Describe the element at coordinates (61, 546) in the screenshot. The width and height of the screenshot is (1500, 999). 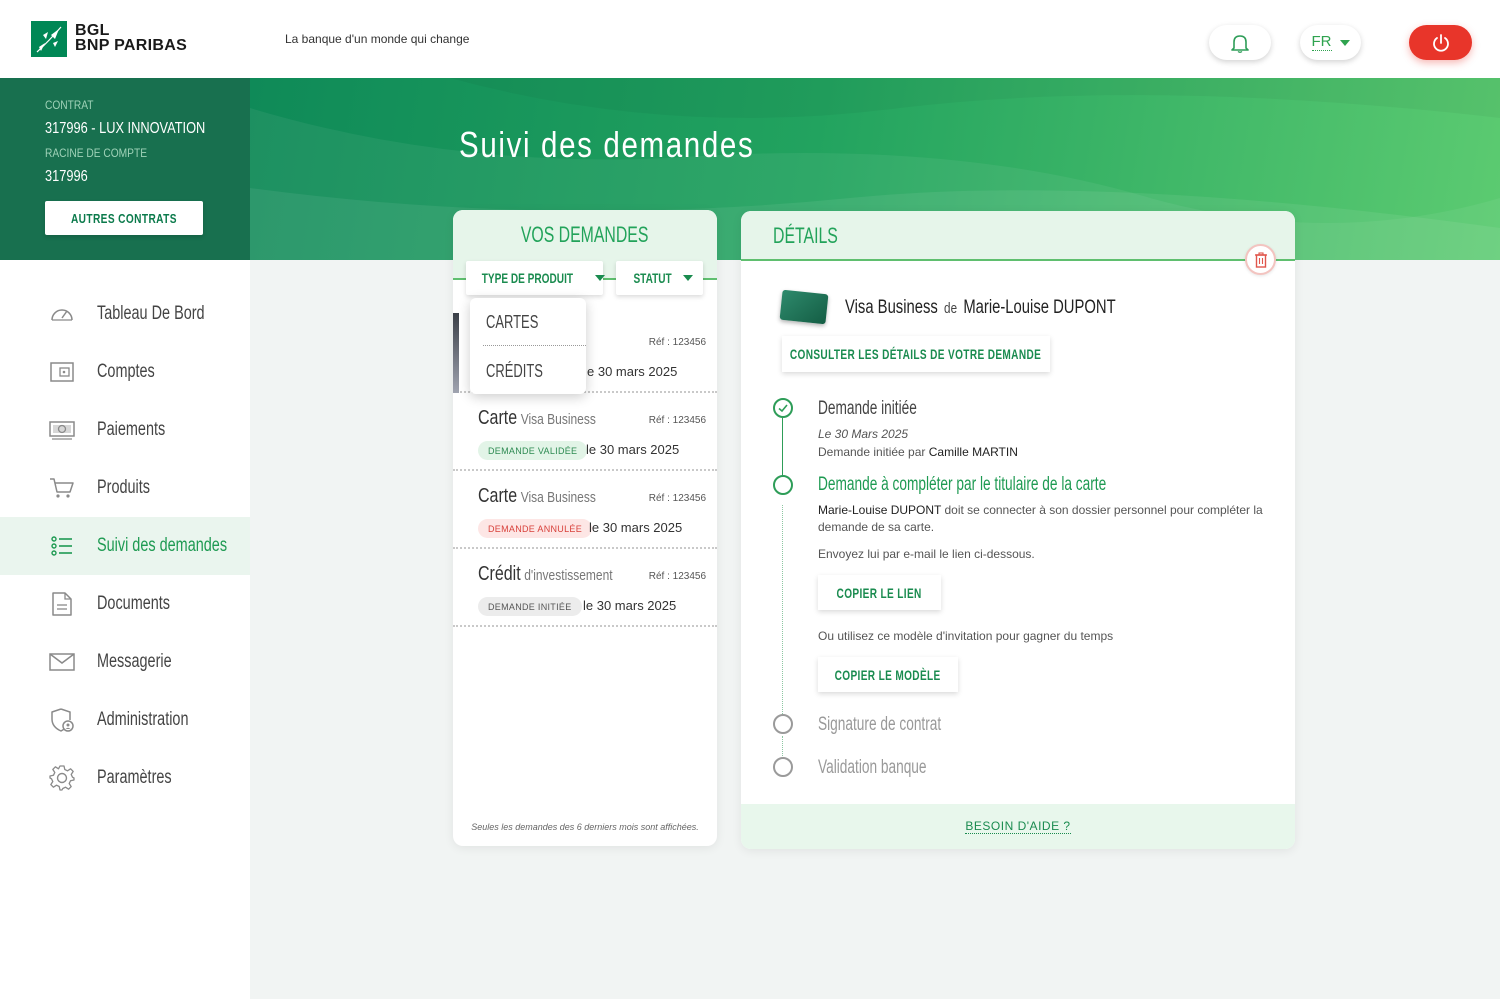
I see `list-icon` at that location.